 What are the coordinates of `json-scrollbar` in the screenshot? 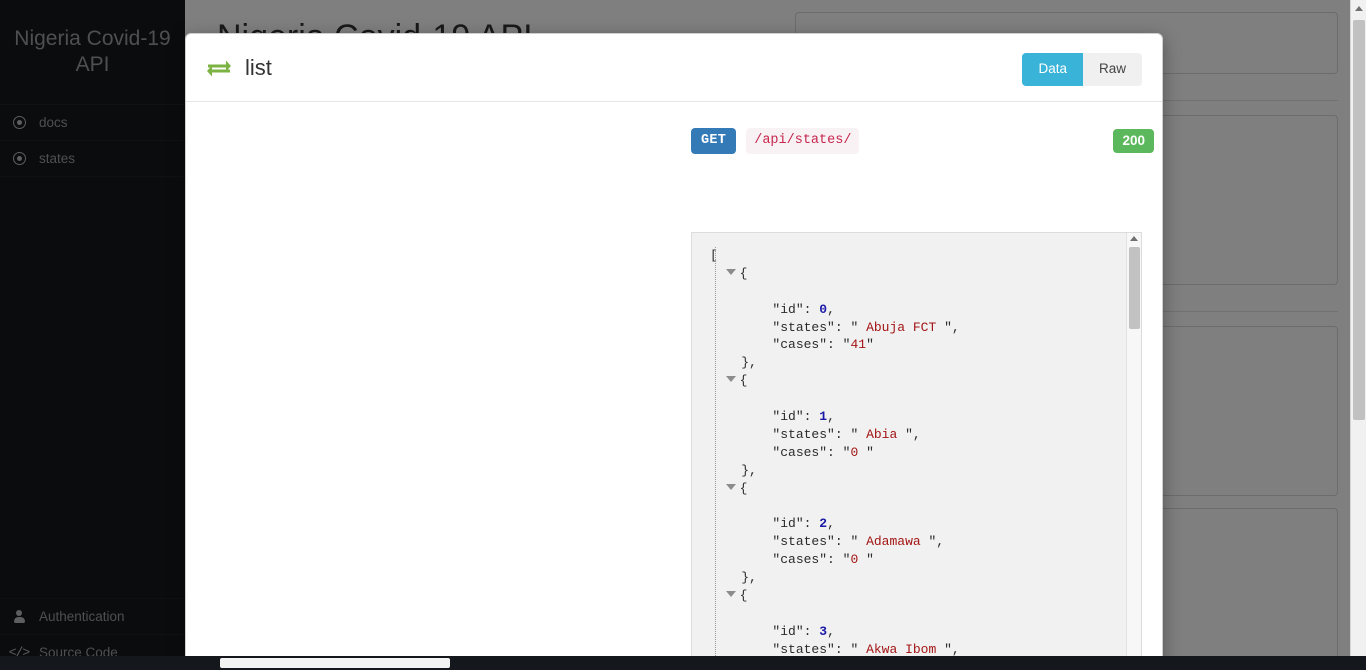 It's located at (1133, 450).